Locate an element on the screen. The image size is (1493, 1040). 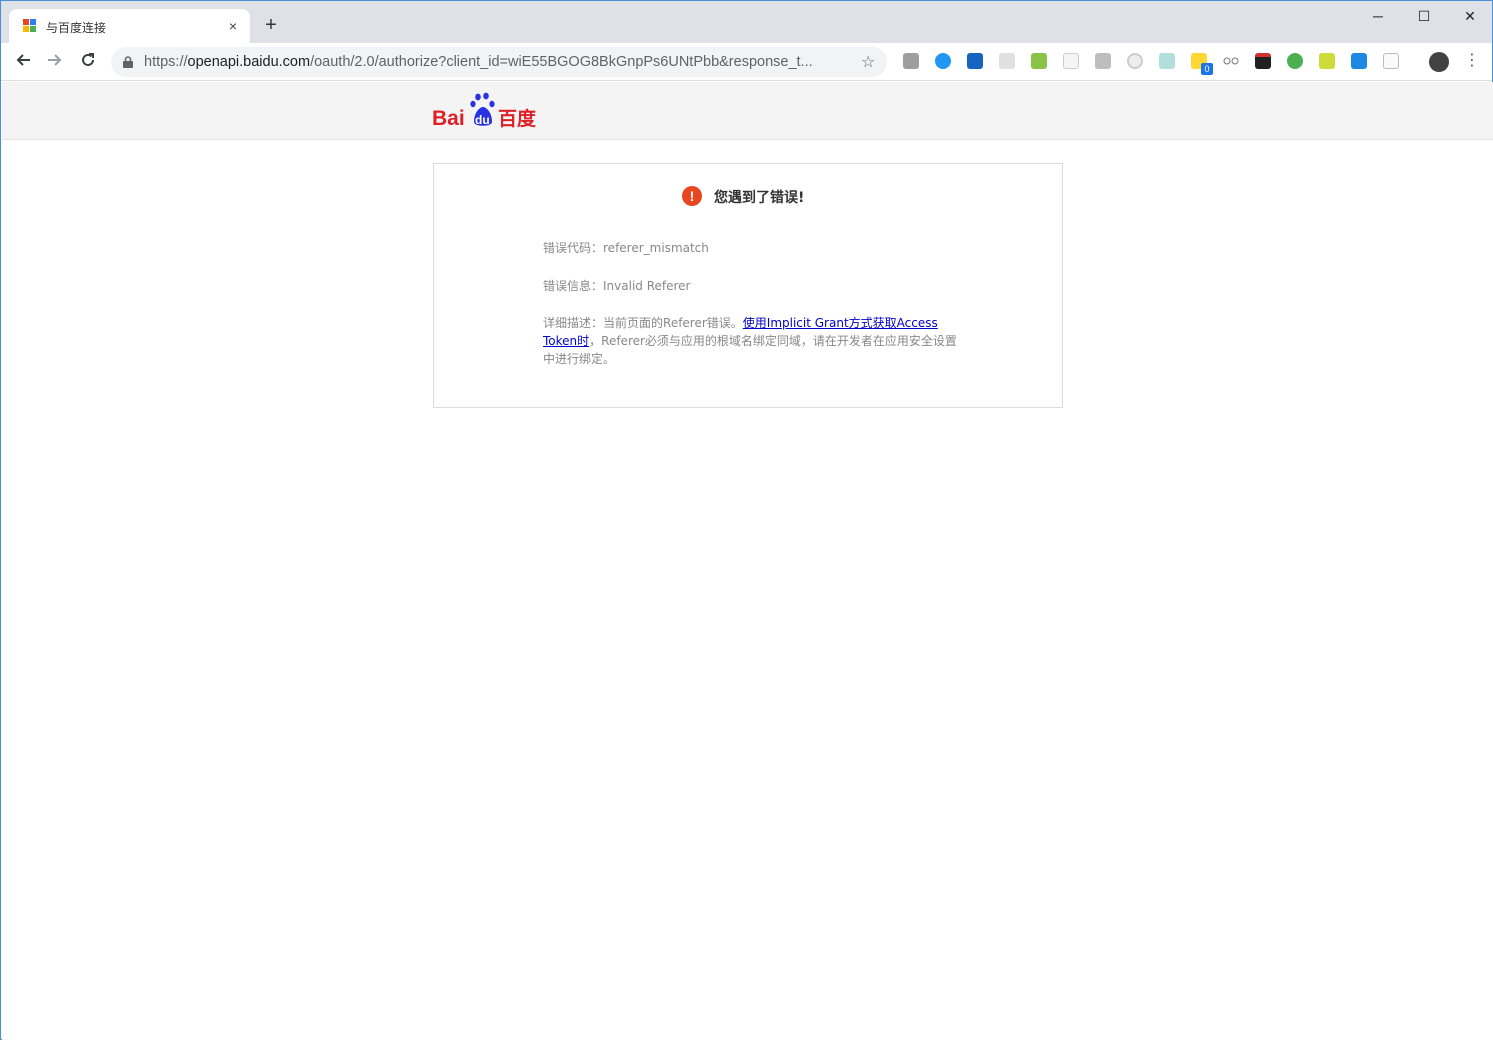
error-exclamation-icon: ! is located at coordinates (692, 196).